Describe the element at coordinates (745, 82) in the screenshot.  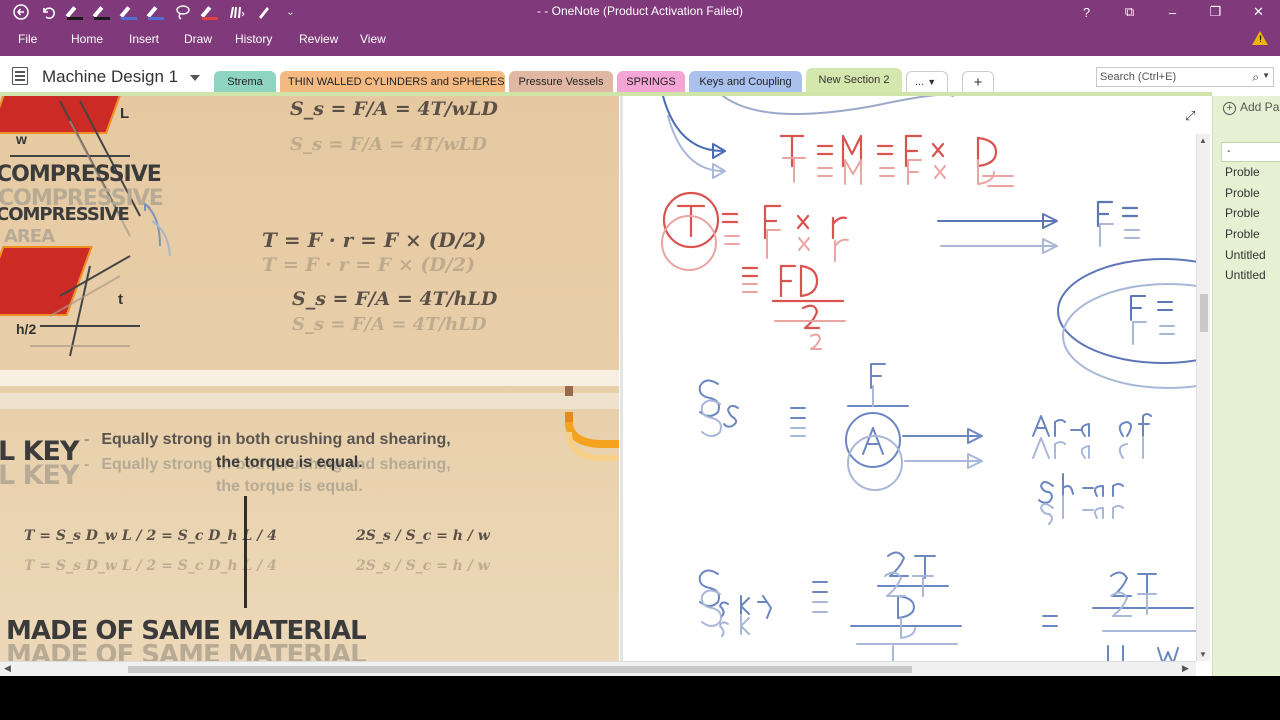
I see `section-tab-keys-coupling: Keys and Coupling` at that location.